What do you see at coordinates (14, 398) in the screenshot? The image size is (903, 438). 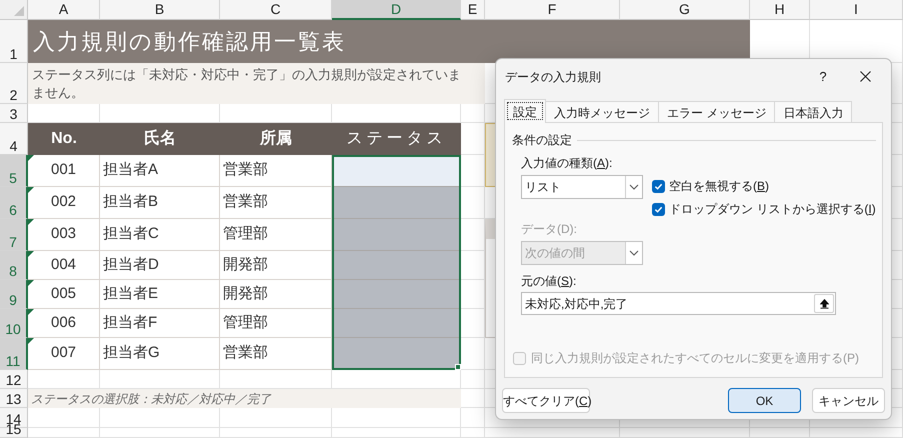 I see `row-header: 13` at bounding box center [14, 398].